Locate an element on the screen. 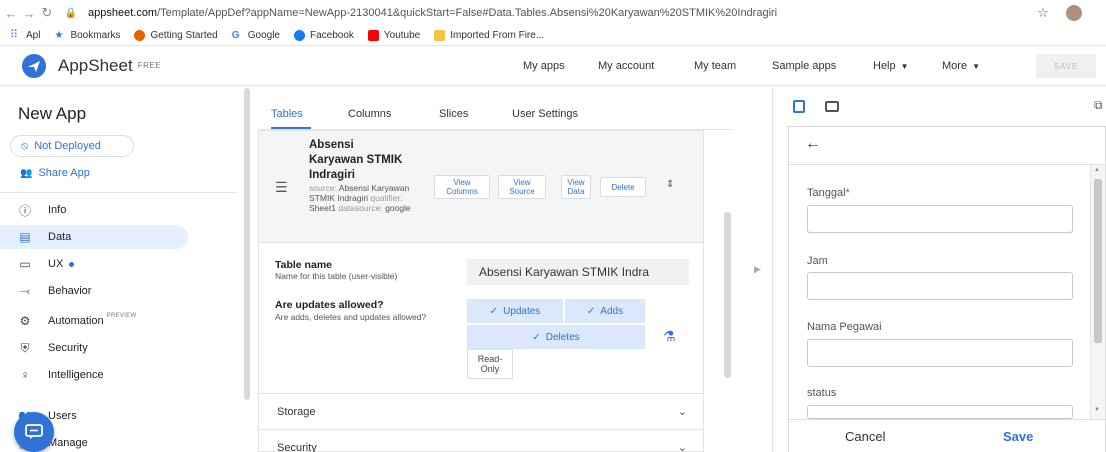  sidebar-item-label: Intelligence is located at coordinates (76, 375).